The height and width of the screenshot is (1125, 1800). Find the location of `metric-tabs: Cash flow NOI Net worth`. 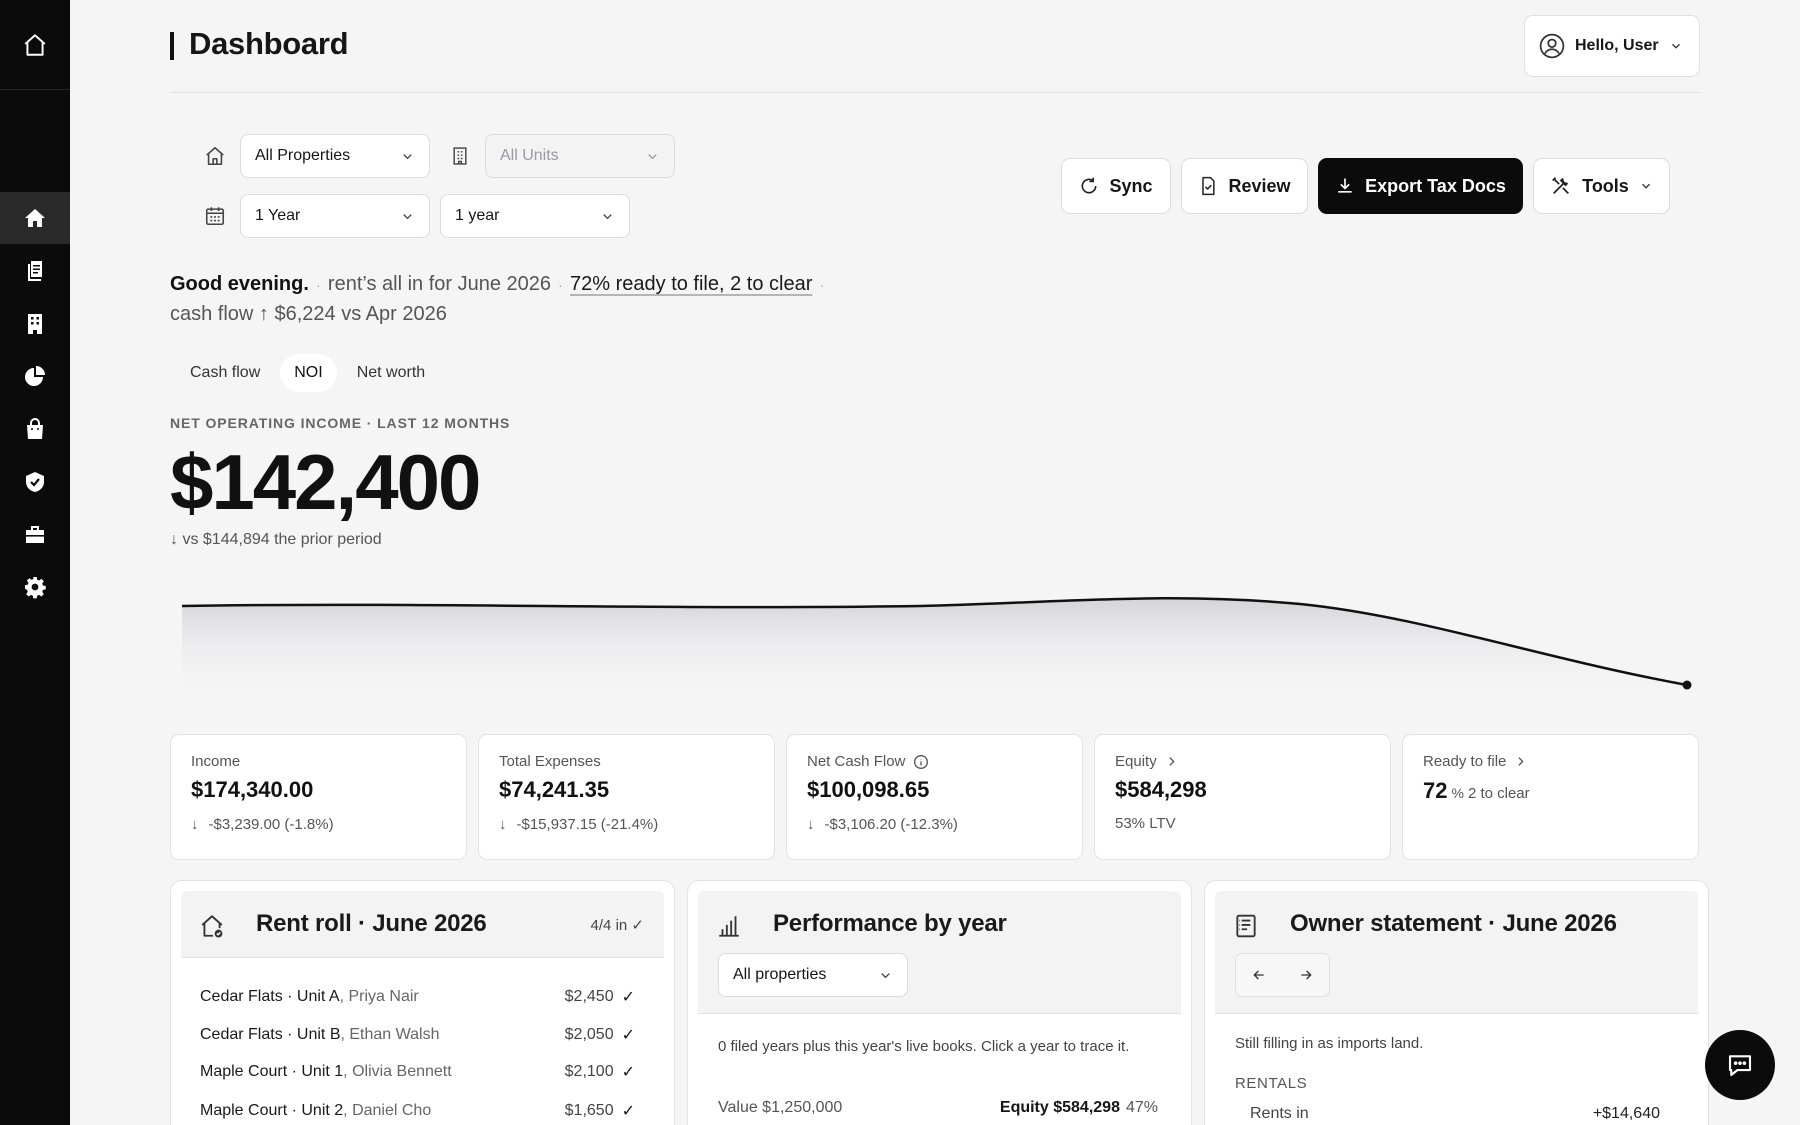

metric-tabs: Cash flow NOI Net worth is located at coordinates (307, 373).